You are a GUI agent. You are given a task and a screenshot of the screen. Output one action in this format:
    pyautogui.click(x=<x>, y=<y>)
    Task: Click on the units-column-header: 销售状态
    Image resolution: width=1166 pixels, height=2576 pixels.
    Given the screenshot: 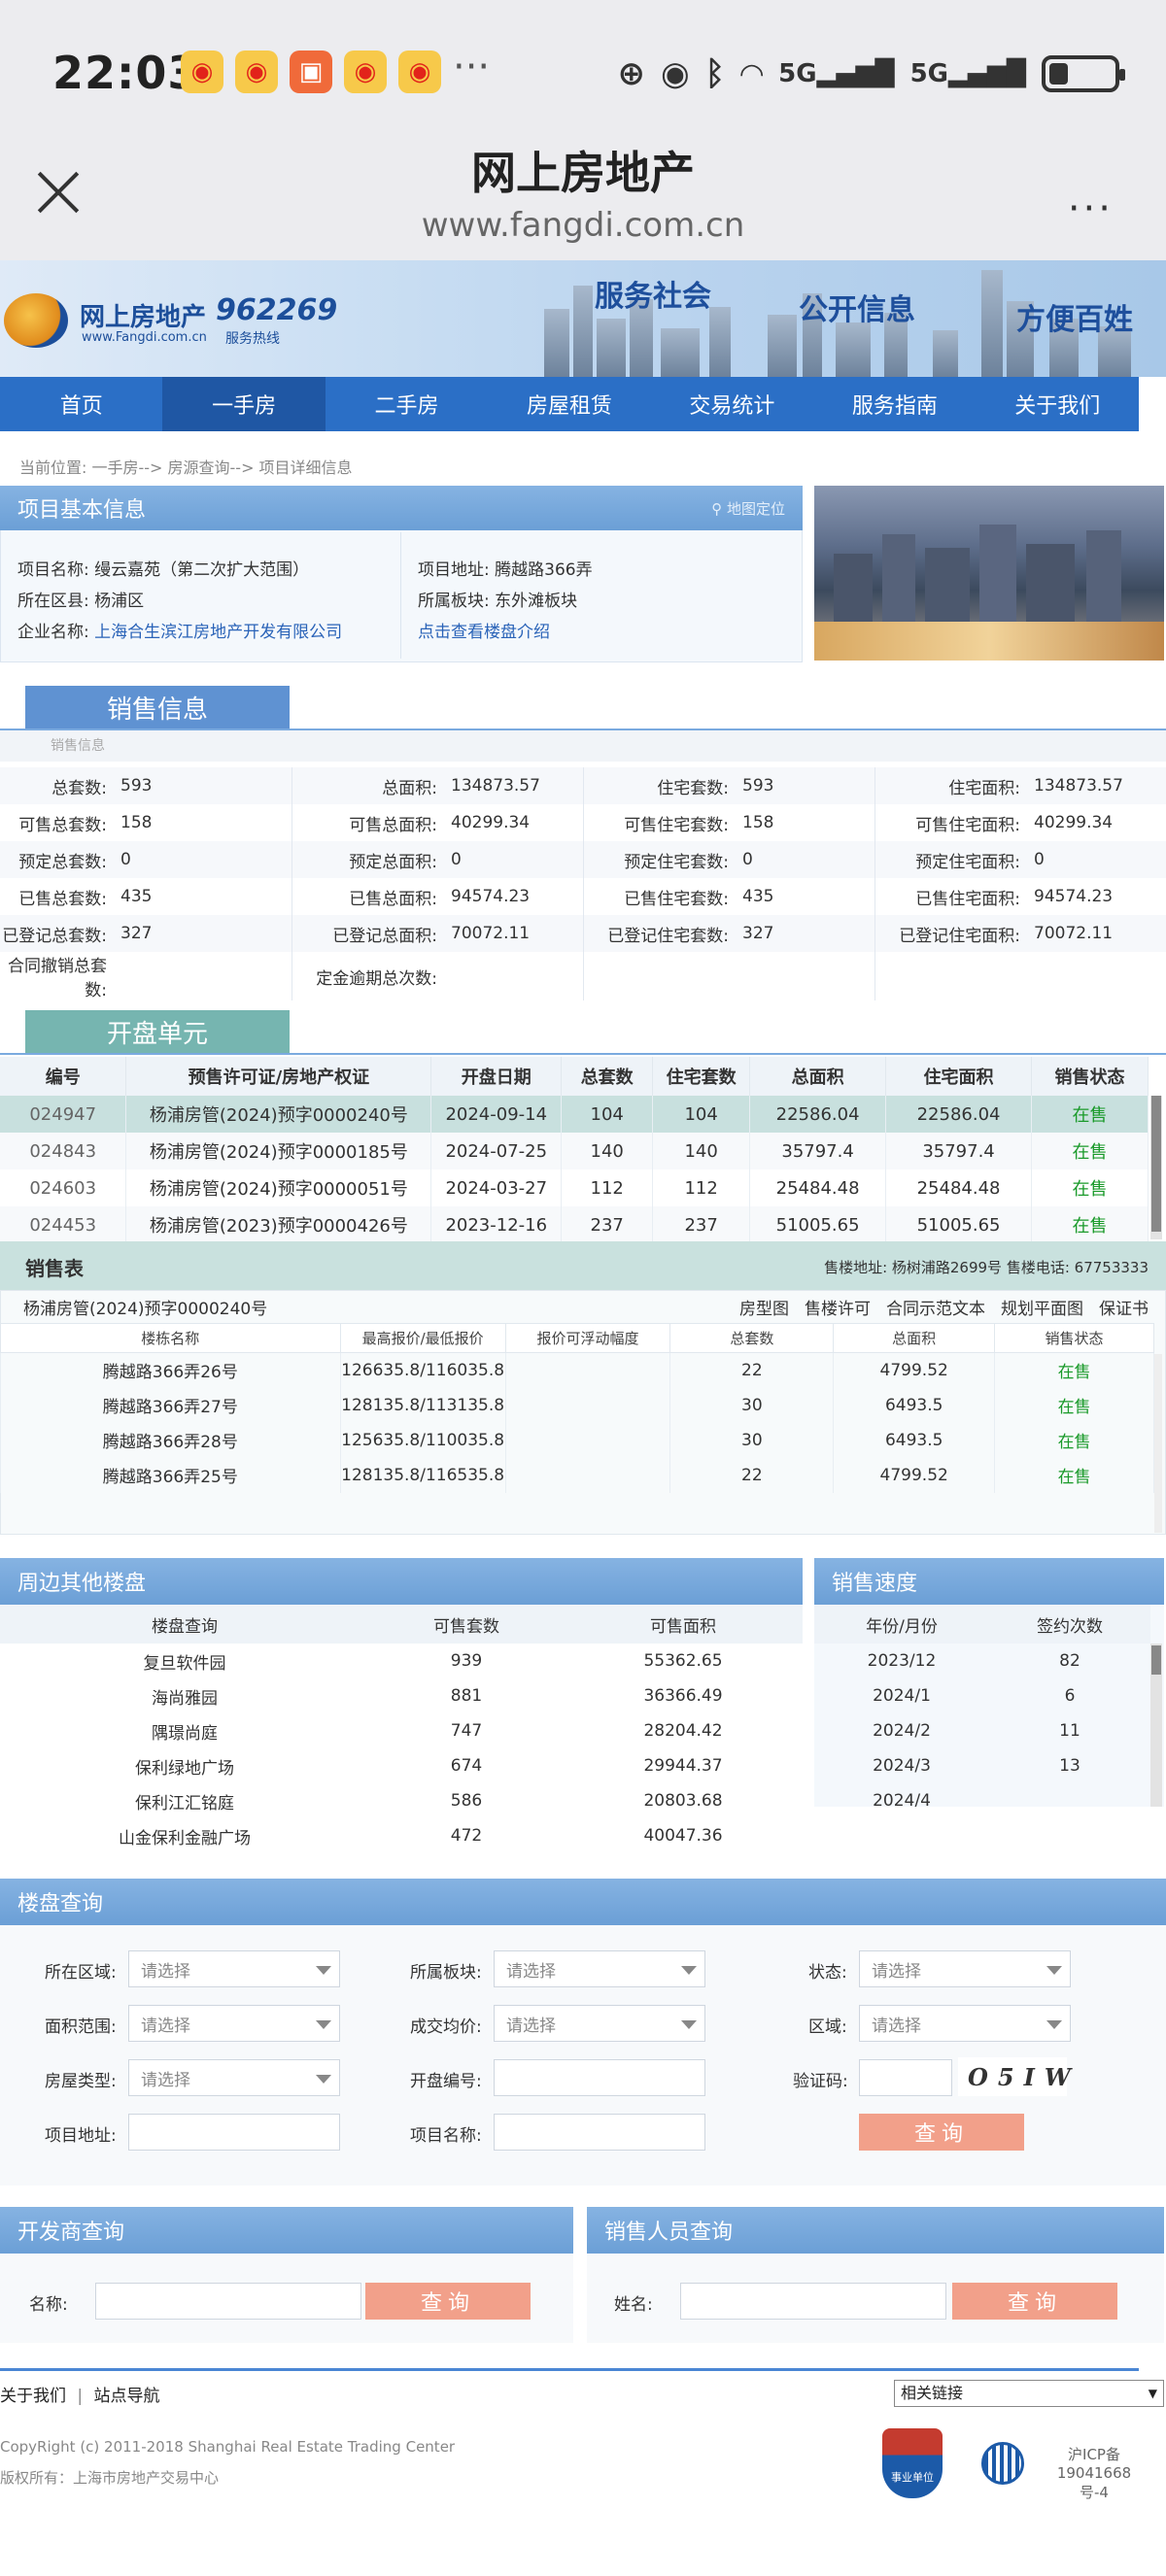 What is the action you would take?
    pyautogui.click(x=1090, y=1076)
    